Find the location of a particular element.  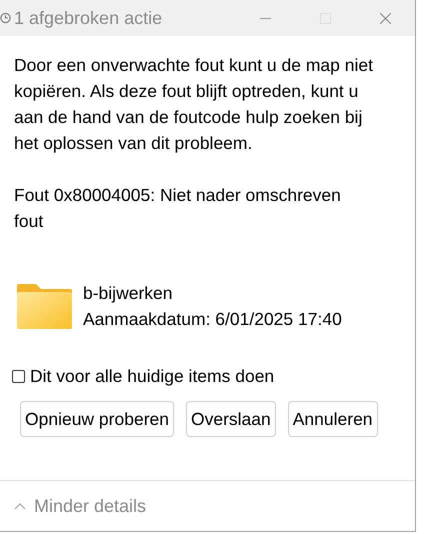

close-icon is located at coordinates (385, 18).